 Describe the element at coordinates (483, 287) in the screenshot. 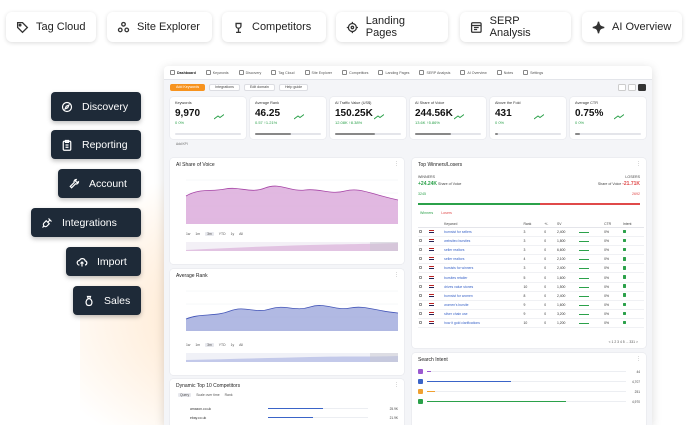

I see `keyword-cell: drives value stones` at that location.